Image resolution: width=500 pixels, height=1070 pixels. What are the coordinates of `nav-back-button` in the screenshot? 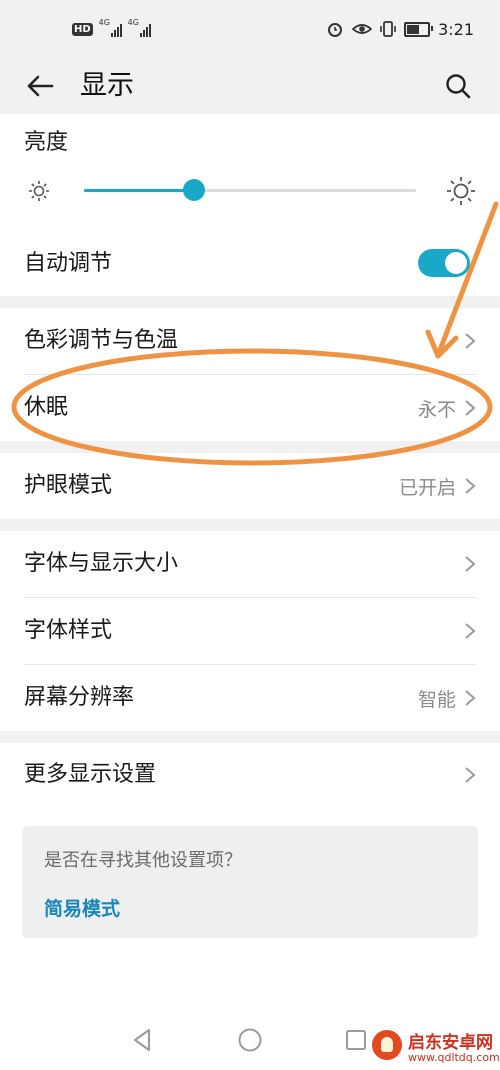 It's located at (142, 1040).